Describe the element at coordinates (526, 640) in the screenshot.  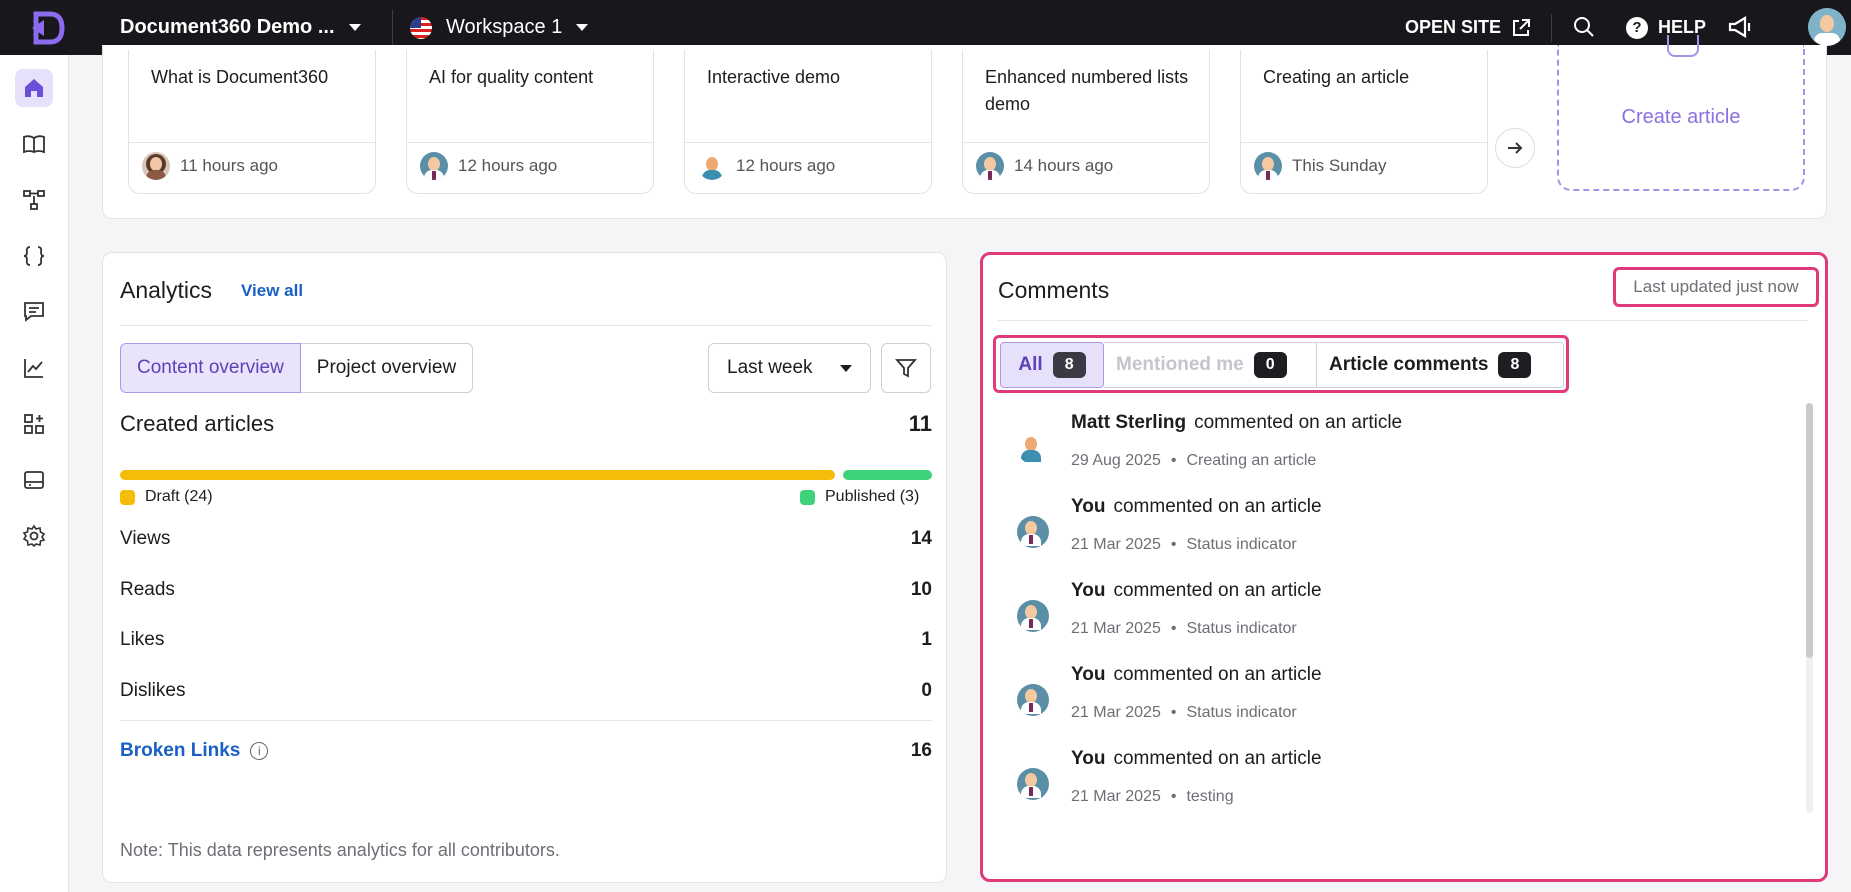
I see `likes-row: Likes 1` at that location.